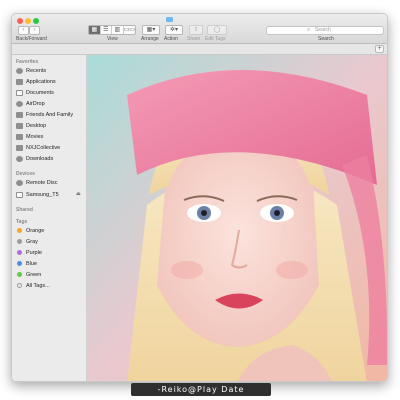  I want to click on sidebar-item-label: NXJCollective, so click(43, 147).